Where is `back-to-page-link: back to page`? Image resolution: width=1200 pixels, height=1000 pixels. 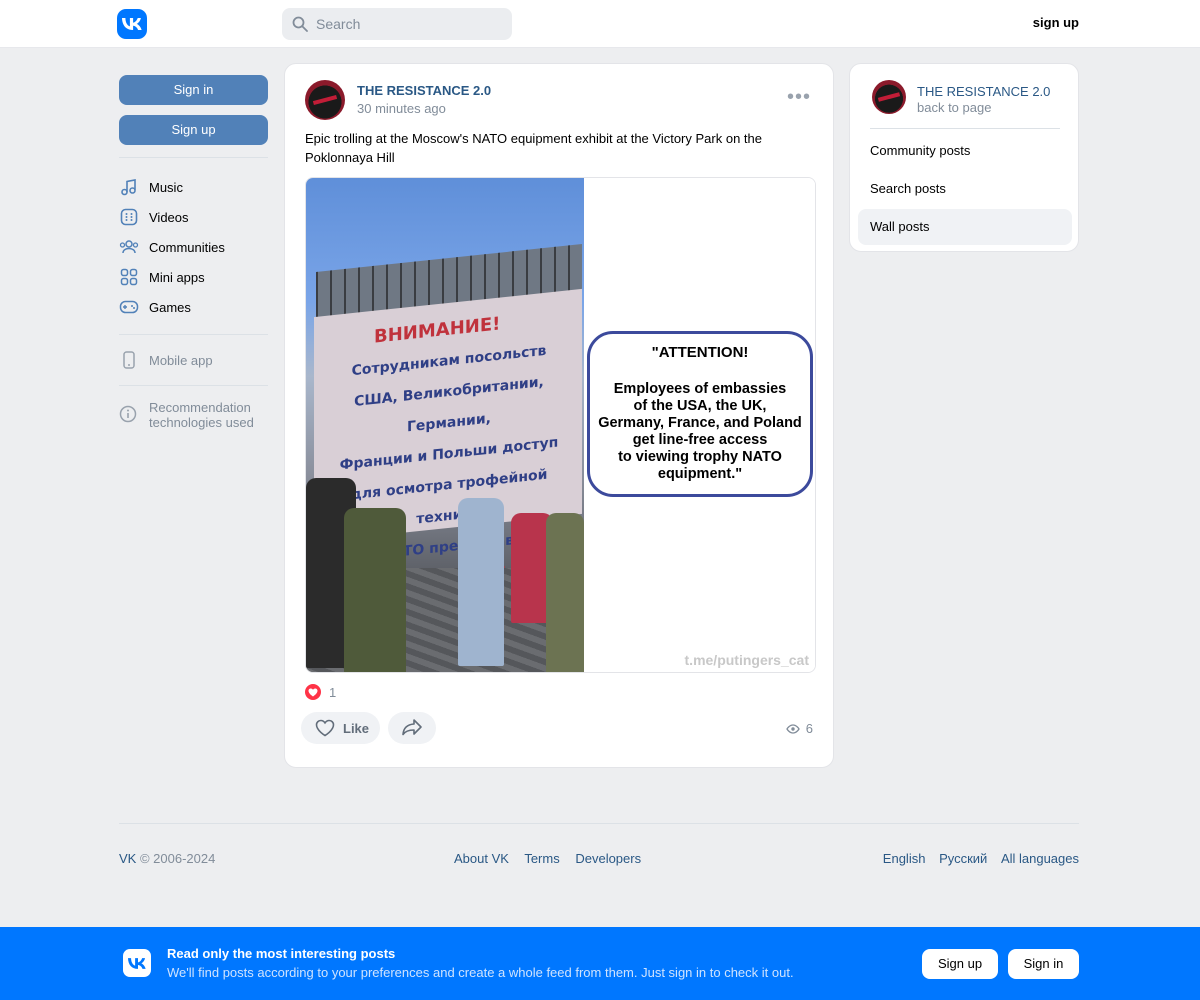
back-to-page-link: back to page is located at coordinates (954, 107).